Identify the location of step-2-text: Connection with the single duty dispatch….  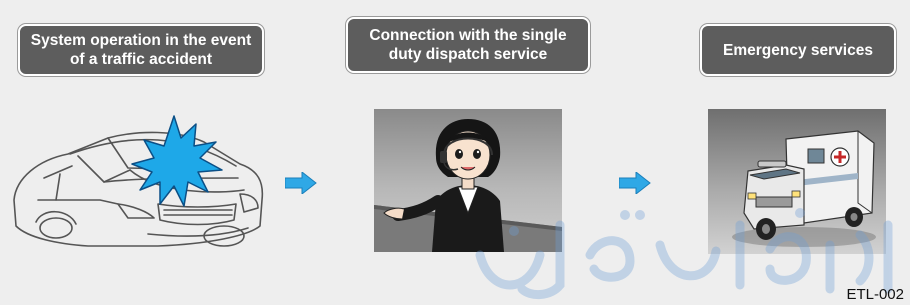
(468, 45).